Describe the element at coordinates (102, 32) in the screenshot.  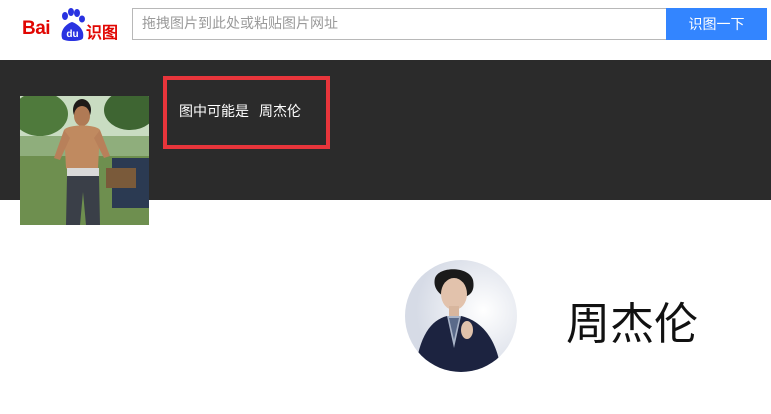
I see `logo-text-shitu: 识图` at that location.